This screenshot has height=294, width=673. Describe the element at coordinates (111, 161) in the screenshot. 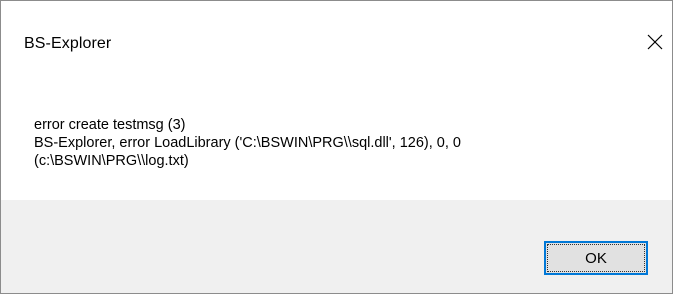

I see `message-line-3: (c:\BSWIN\PRG\\log.txt)` at that location.